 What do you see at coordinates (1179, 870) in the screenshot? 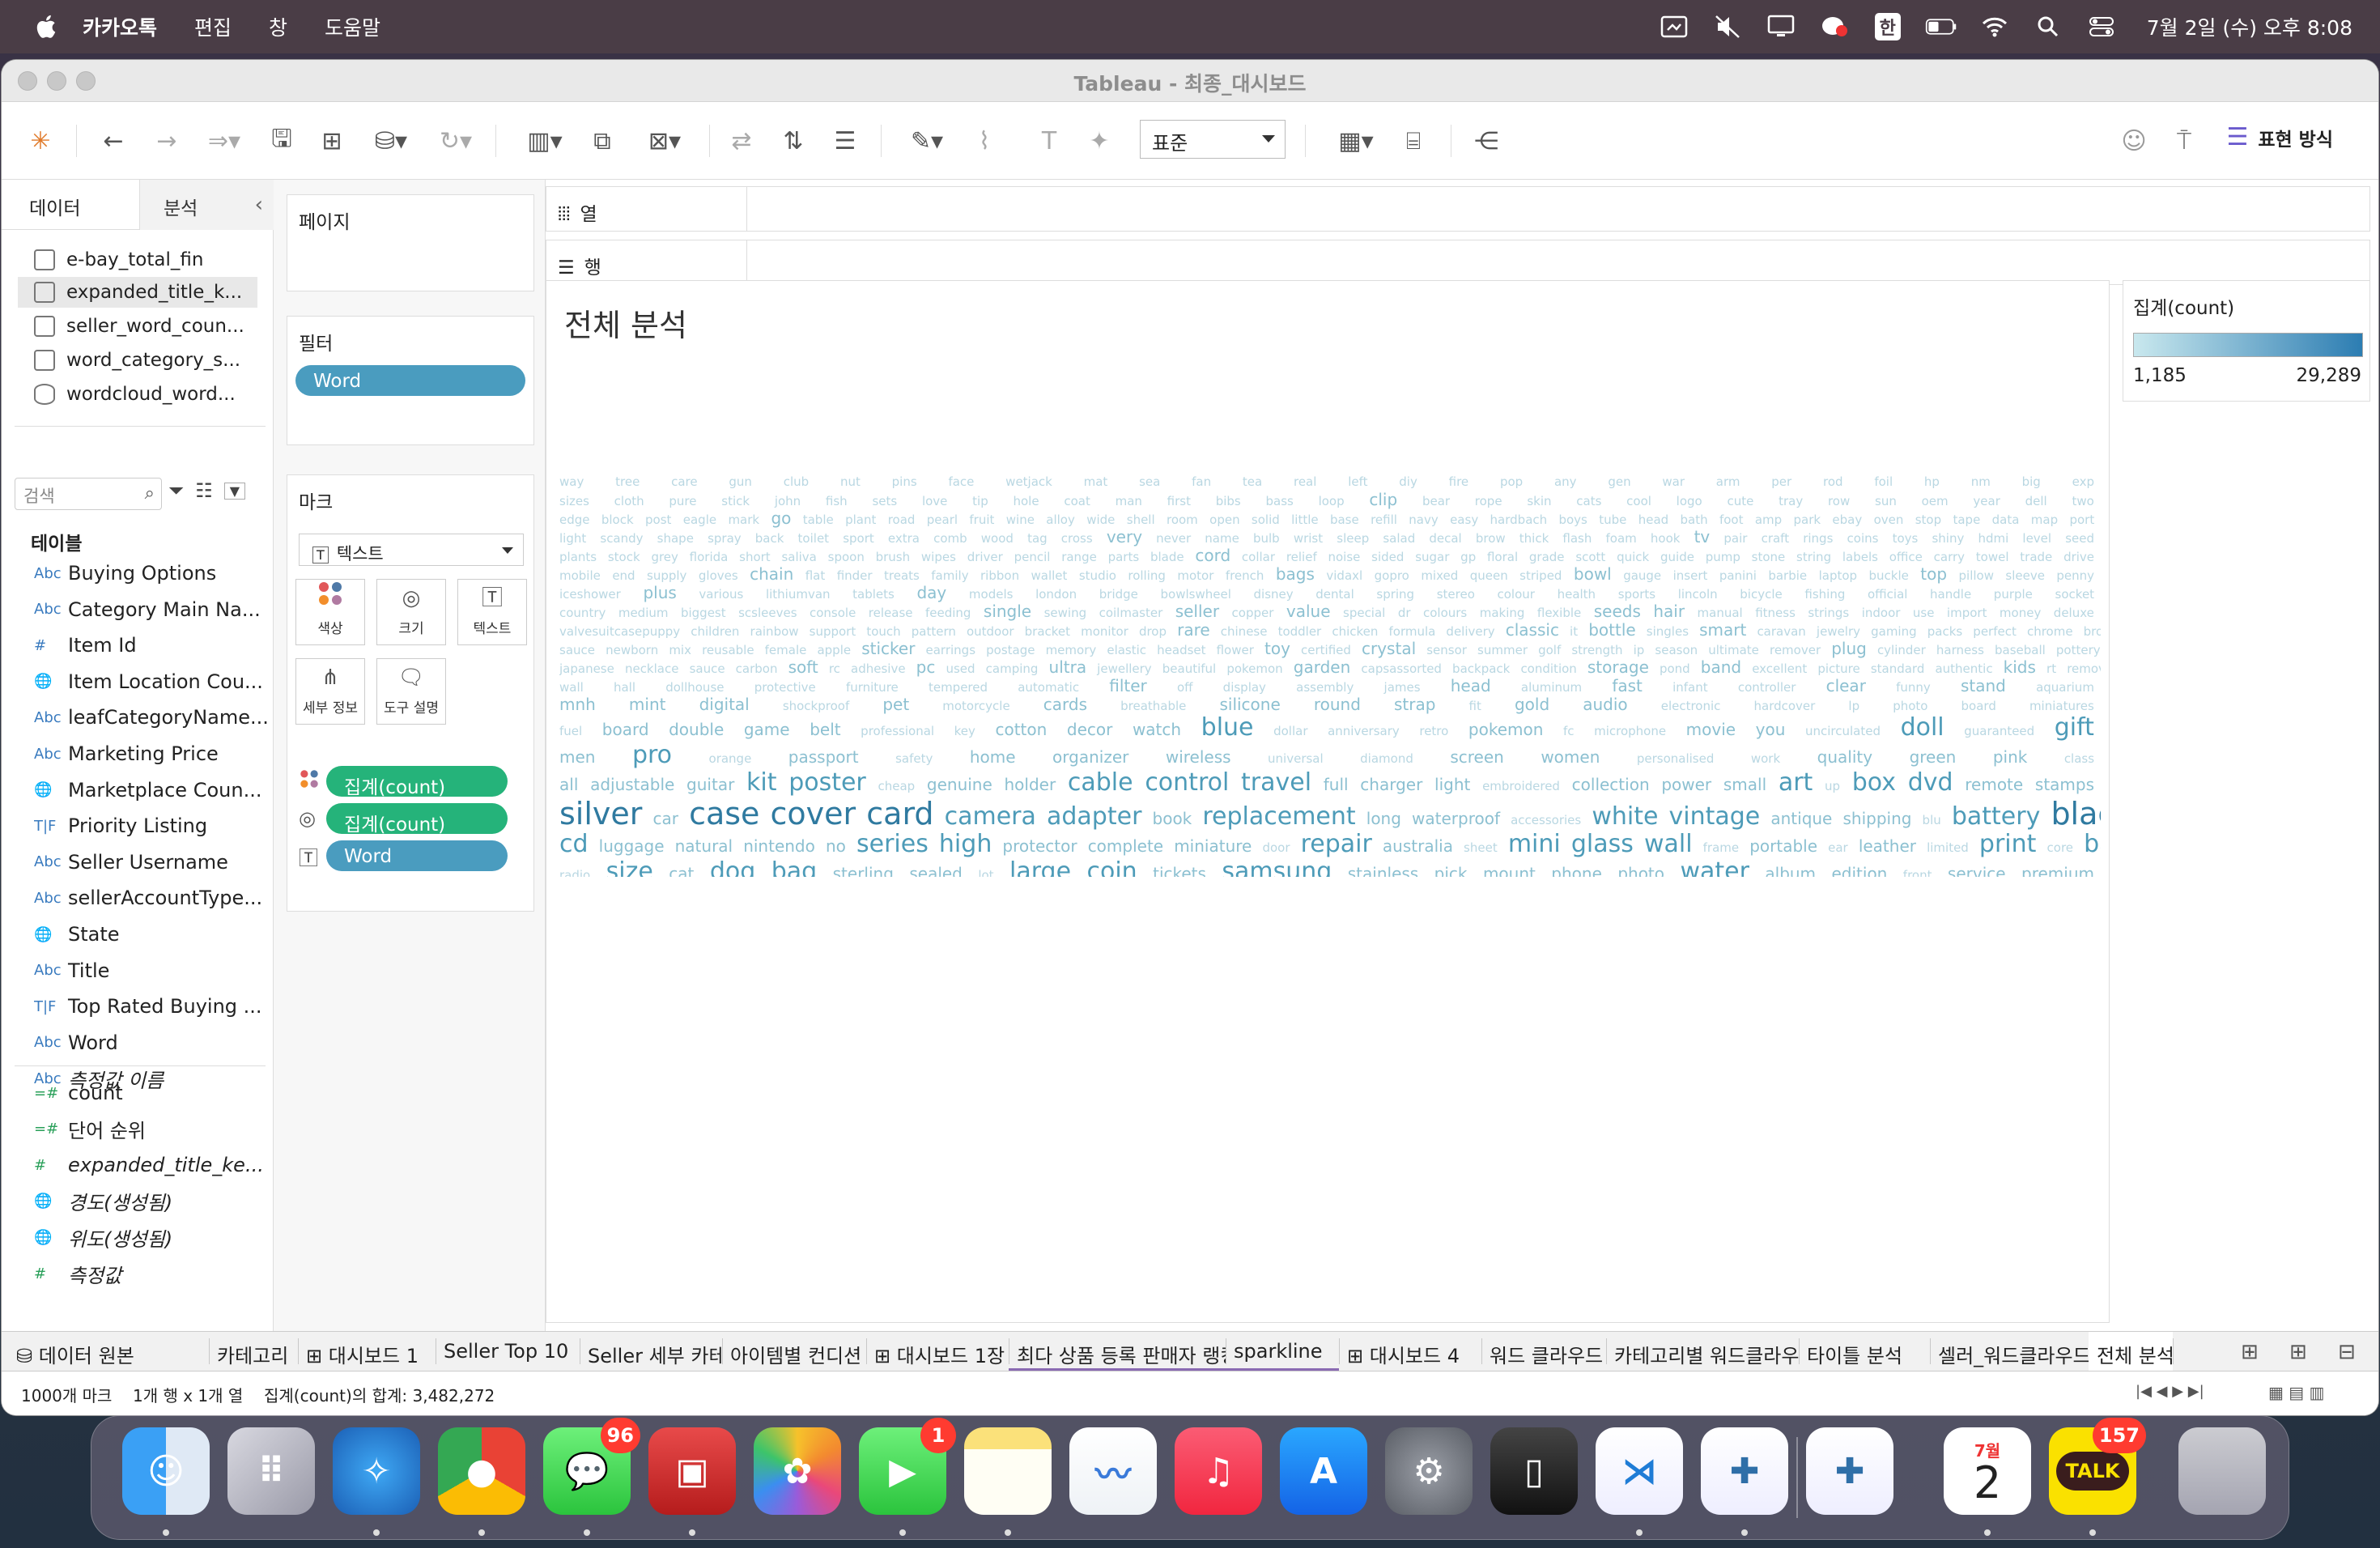
I see `word-mark: tickets` at bounding box center [1179, 870].